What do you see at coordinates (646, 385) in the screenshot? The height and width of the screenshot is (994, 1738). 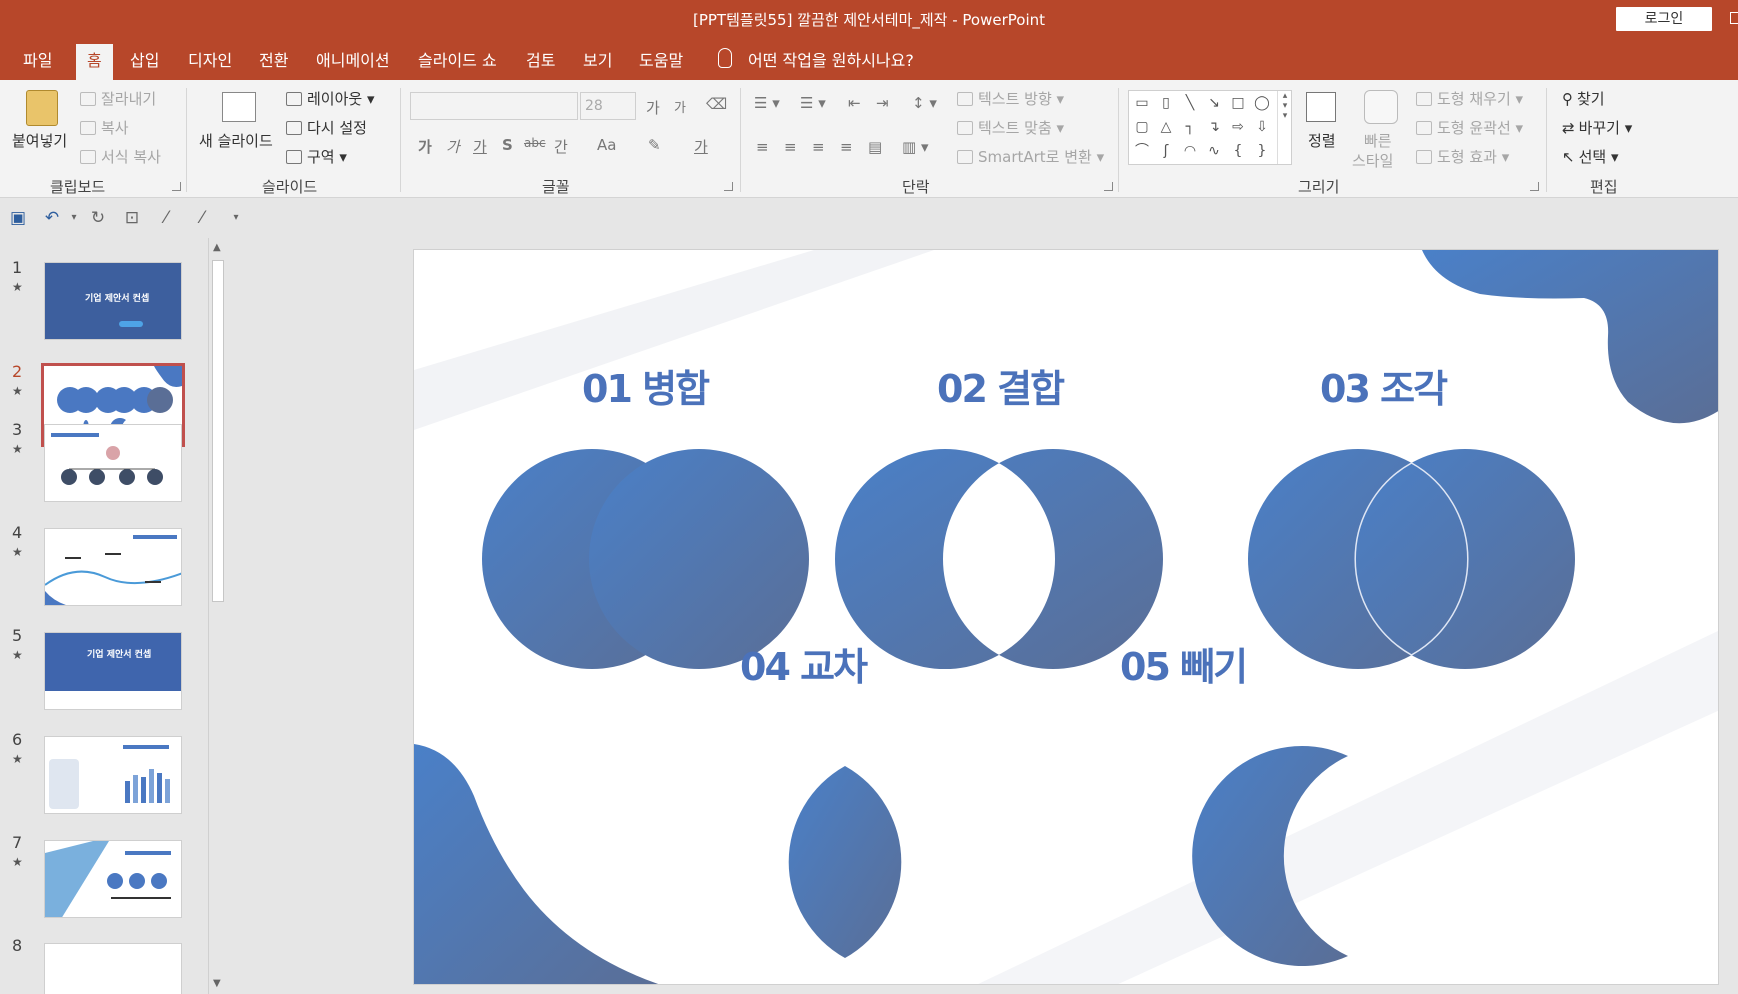 I see `slide-title-merge: 01 병합` at bounding box center [646, 385].